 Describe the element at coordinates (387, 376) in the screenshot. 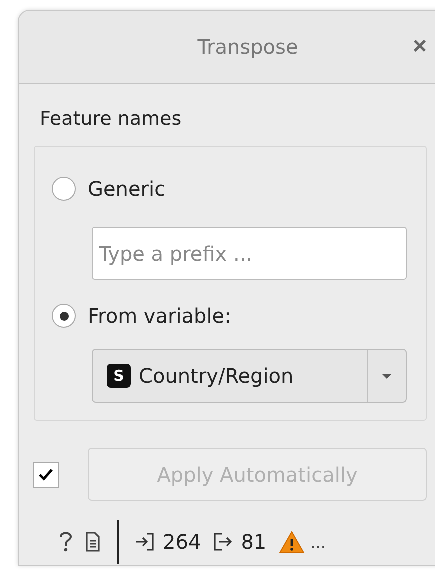

I see `caret-icon` at that location.